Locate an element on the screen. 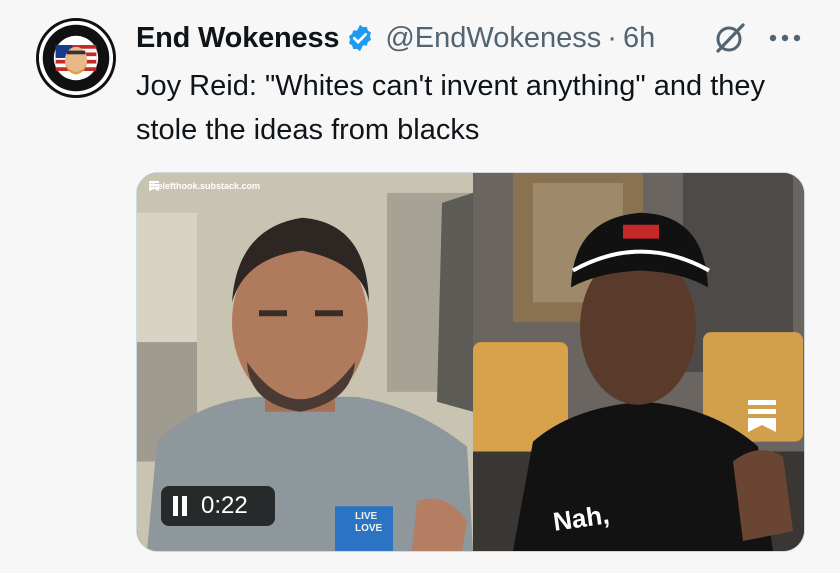  verified-badge-icon is located at coordinates (360, 38).